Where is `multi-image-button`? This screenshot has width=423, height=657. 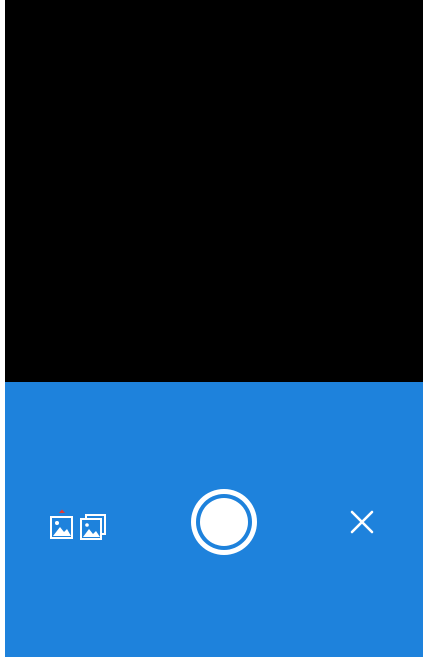
multi-image-button is located at coordinates (93, 527).